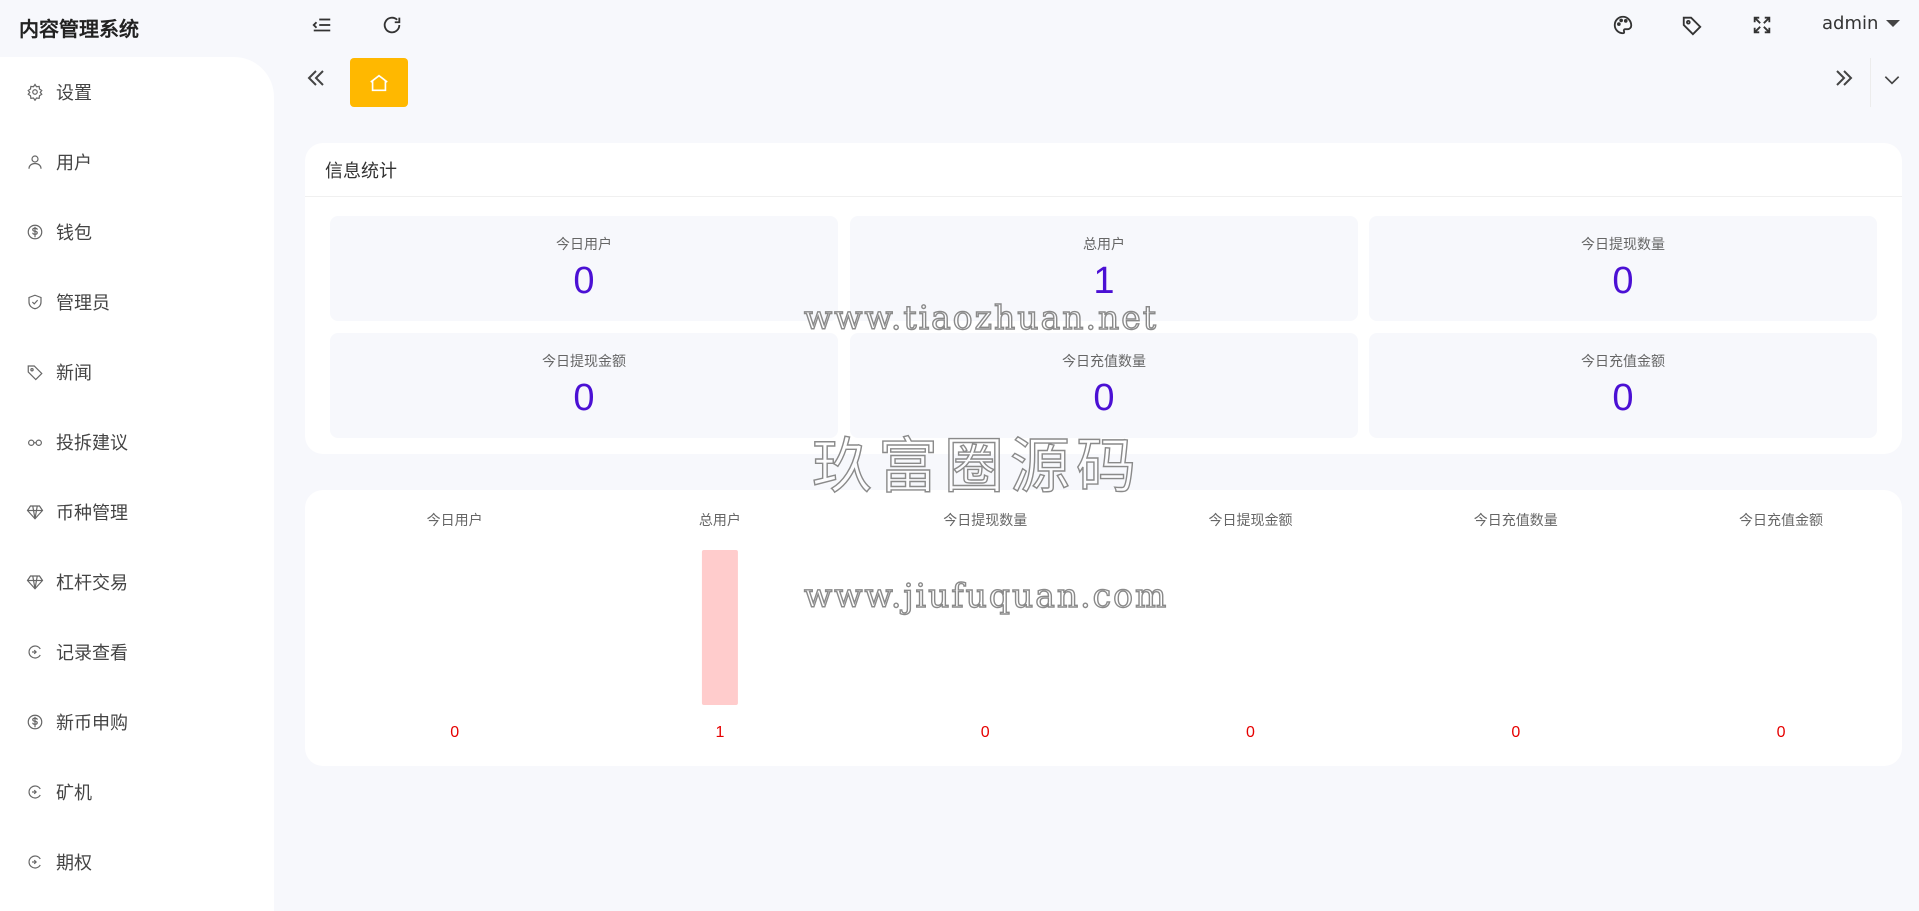 The width and height of the screenshot is (1919, 911). I want to click on stat-tile: 今日充值数量 0, so click(1104, 385).